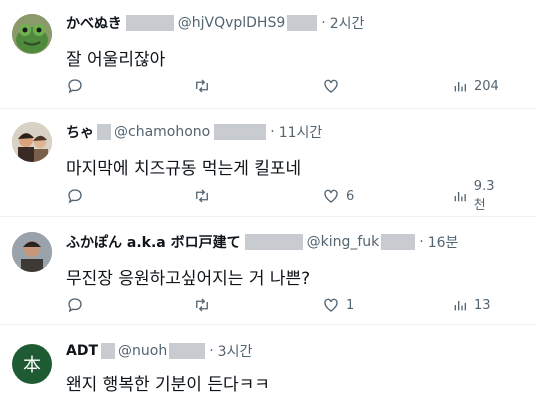 This screenshot has height=415, width=537. I want to click on avatar: 本, so click(32, 364).